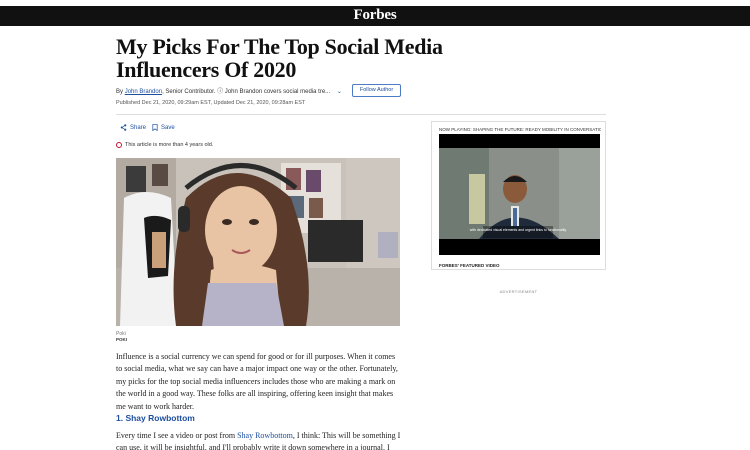 The height and width of the screenshot is (450, 750). I want to click on author-link: John Brandon, so click(143, 92).